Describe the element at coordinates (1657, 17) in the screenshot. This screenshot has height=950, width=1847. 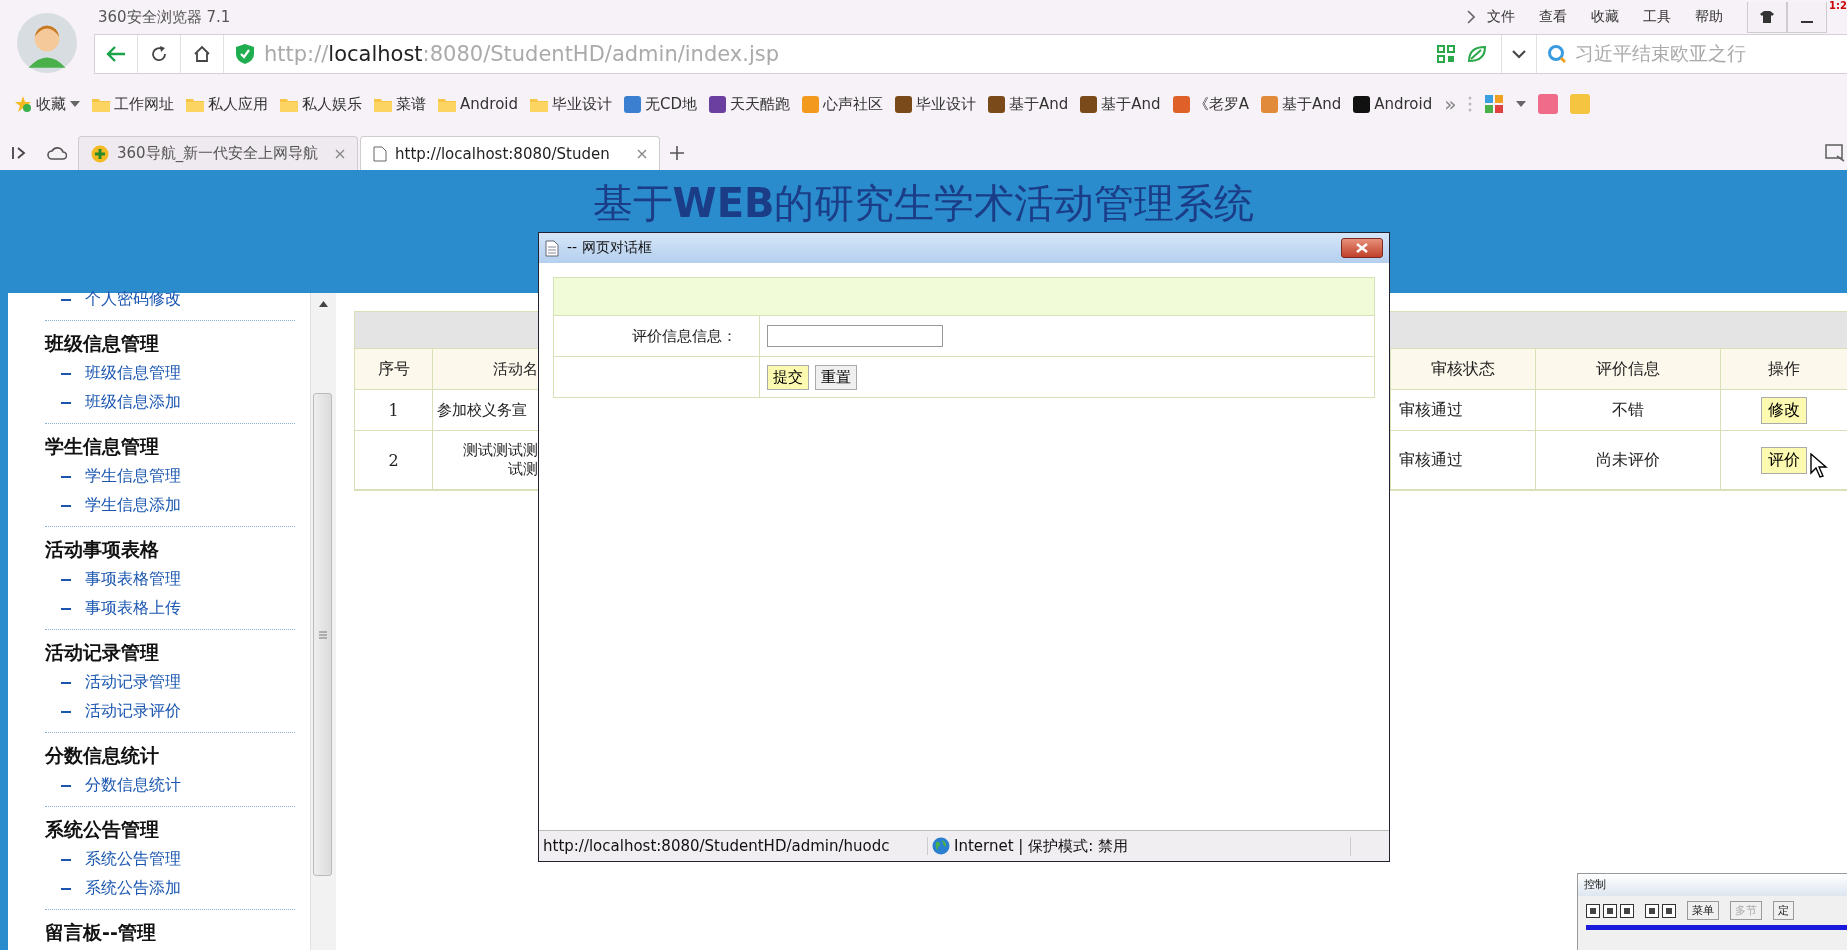
I see `menu-item: 工具` at that location.